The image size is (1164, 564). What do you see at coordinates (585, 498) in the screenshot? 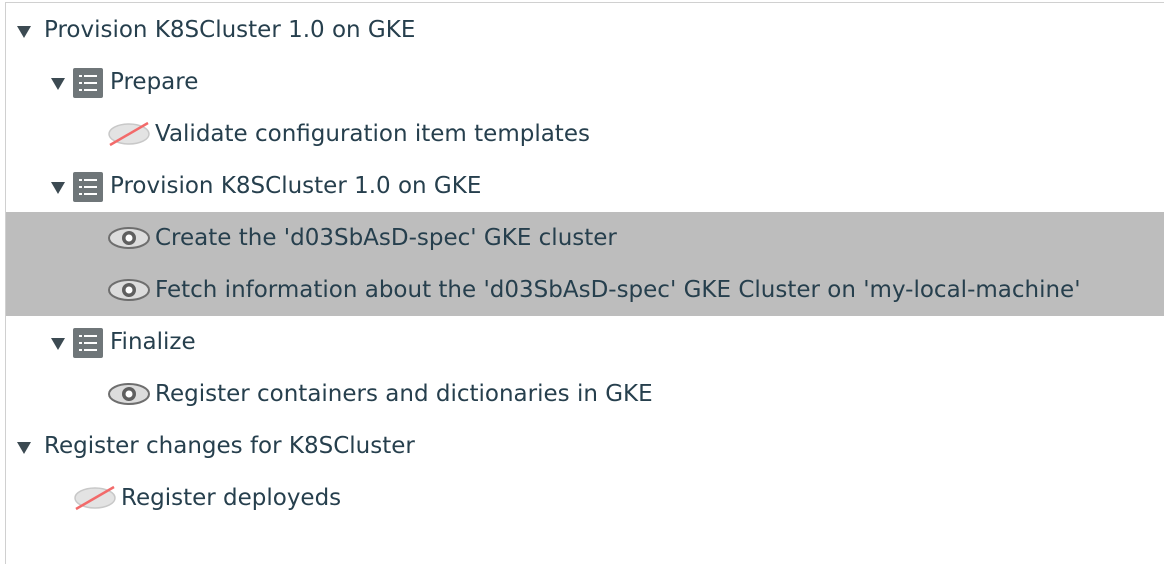
I see `tree-step-register-deployeds: Register deployeds` at bounding box center [585, 498].